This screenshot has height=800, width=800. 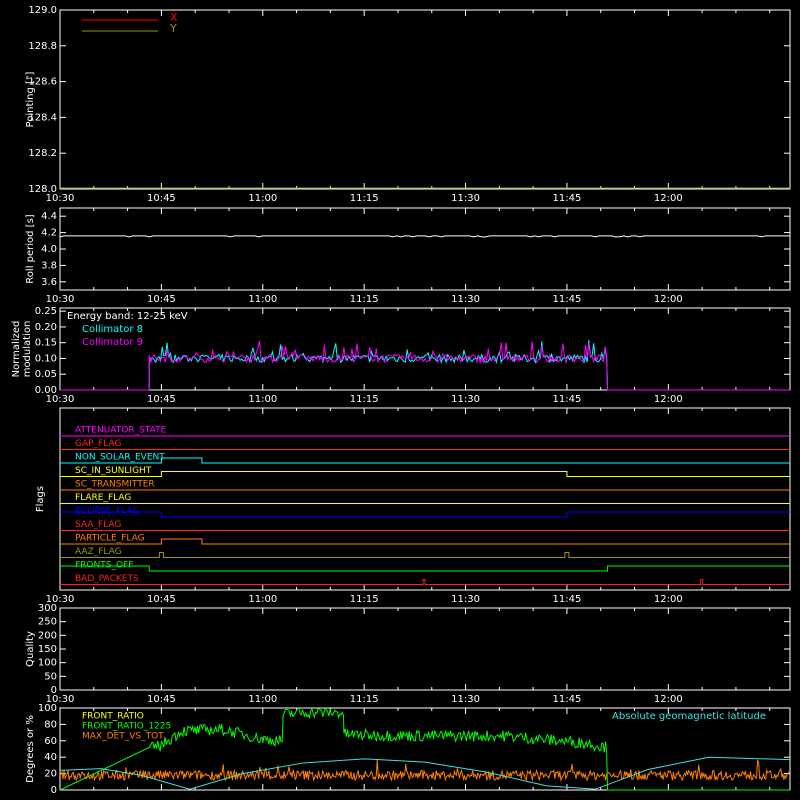 What do you see at coordinates (42, 46) in the screenshot?
I see `y-tick-label: 128.8` at bounding box center [42, 46].